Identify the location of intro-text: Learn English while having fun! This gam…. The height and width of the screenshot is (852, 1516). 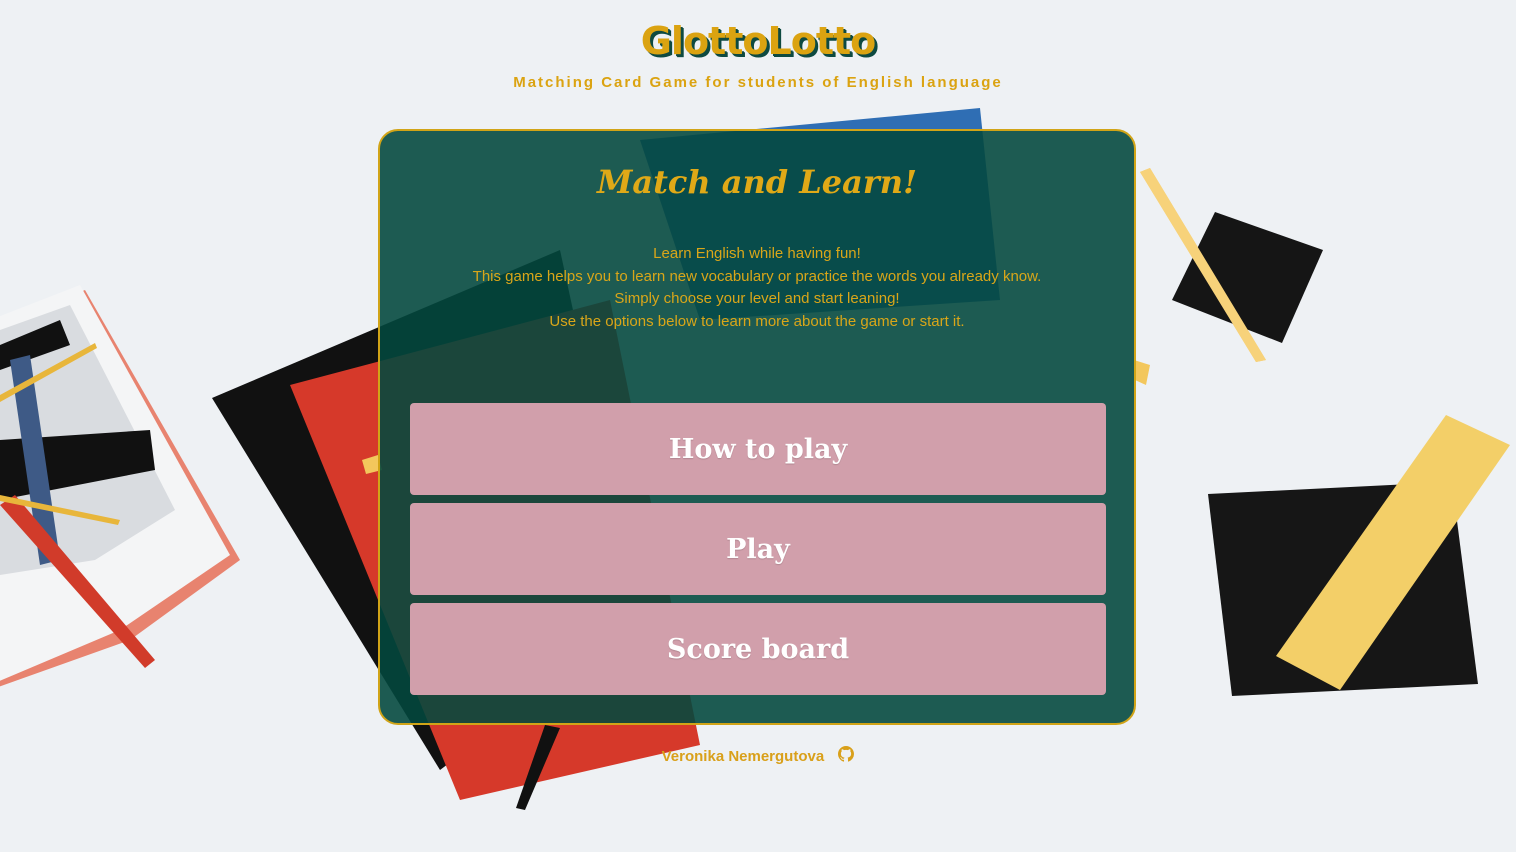
(757, 288).